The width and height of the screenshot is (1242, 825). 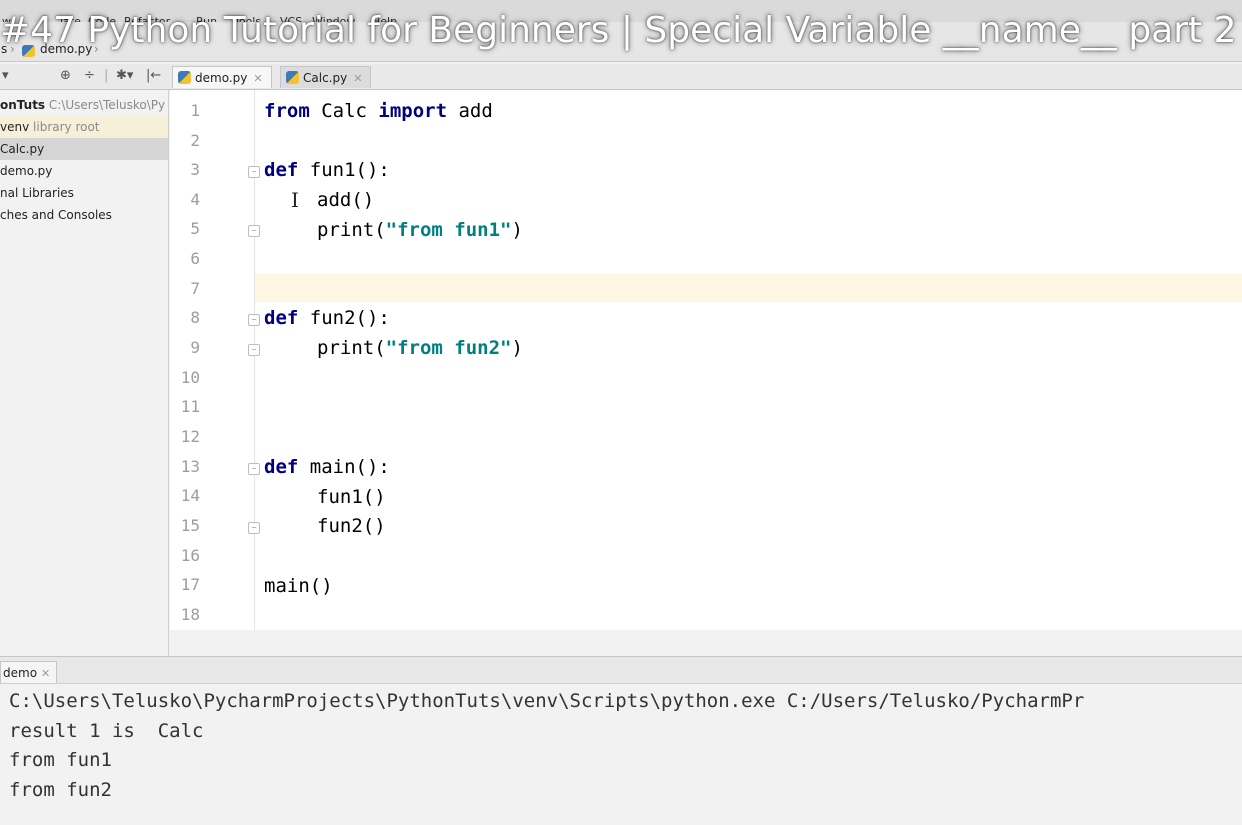 I want to click on current-line-highlight, so click(x=706, y=288).